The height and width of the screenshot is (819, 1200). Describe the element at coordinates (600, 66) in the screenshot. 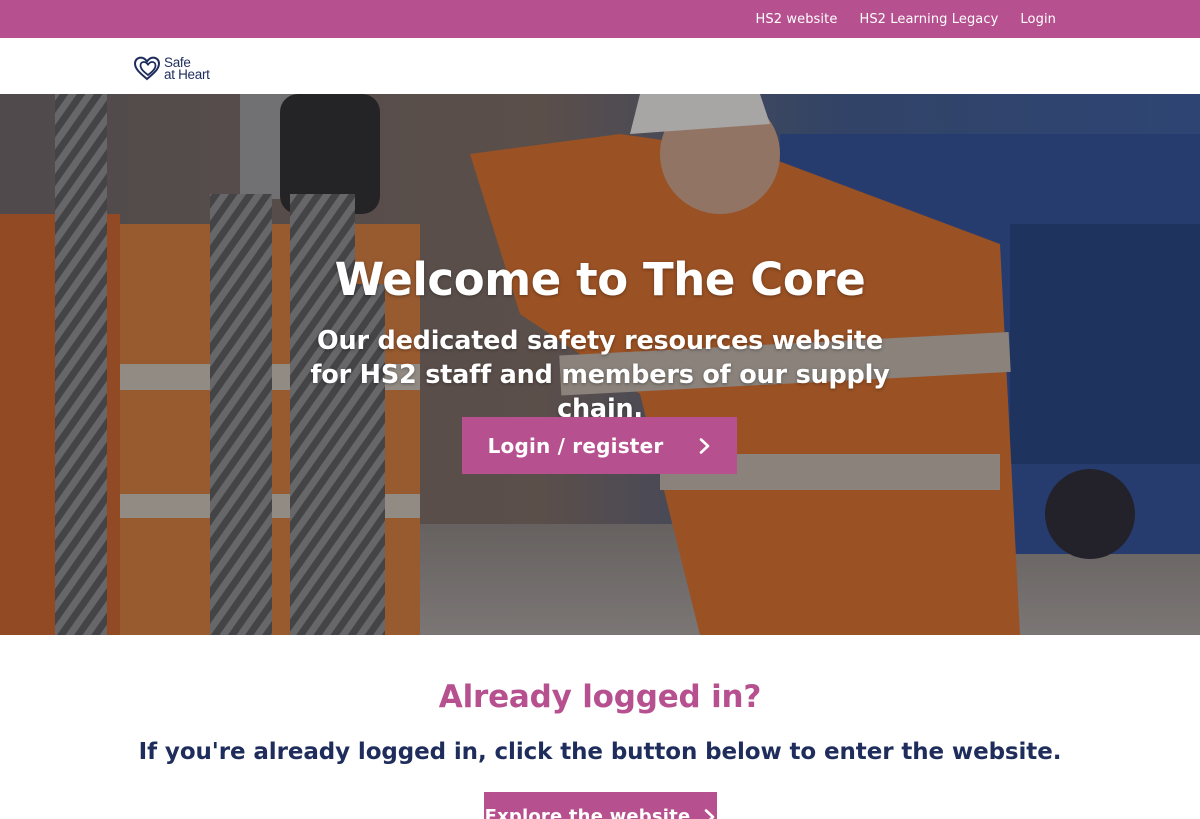

I see `site-header: Safe at Heart` at that location.